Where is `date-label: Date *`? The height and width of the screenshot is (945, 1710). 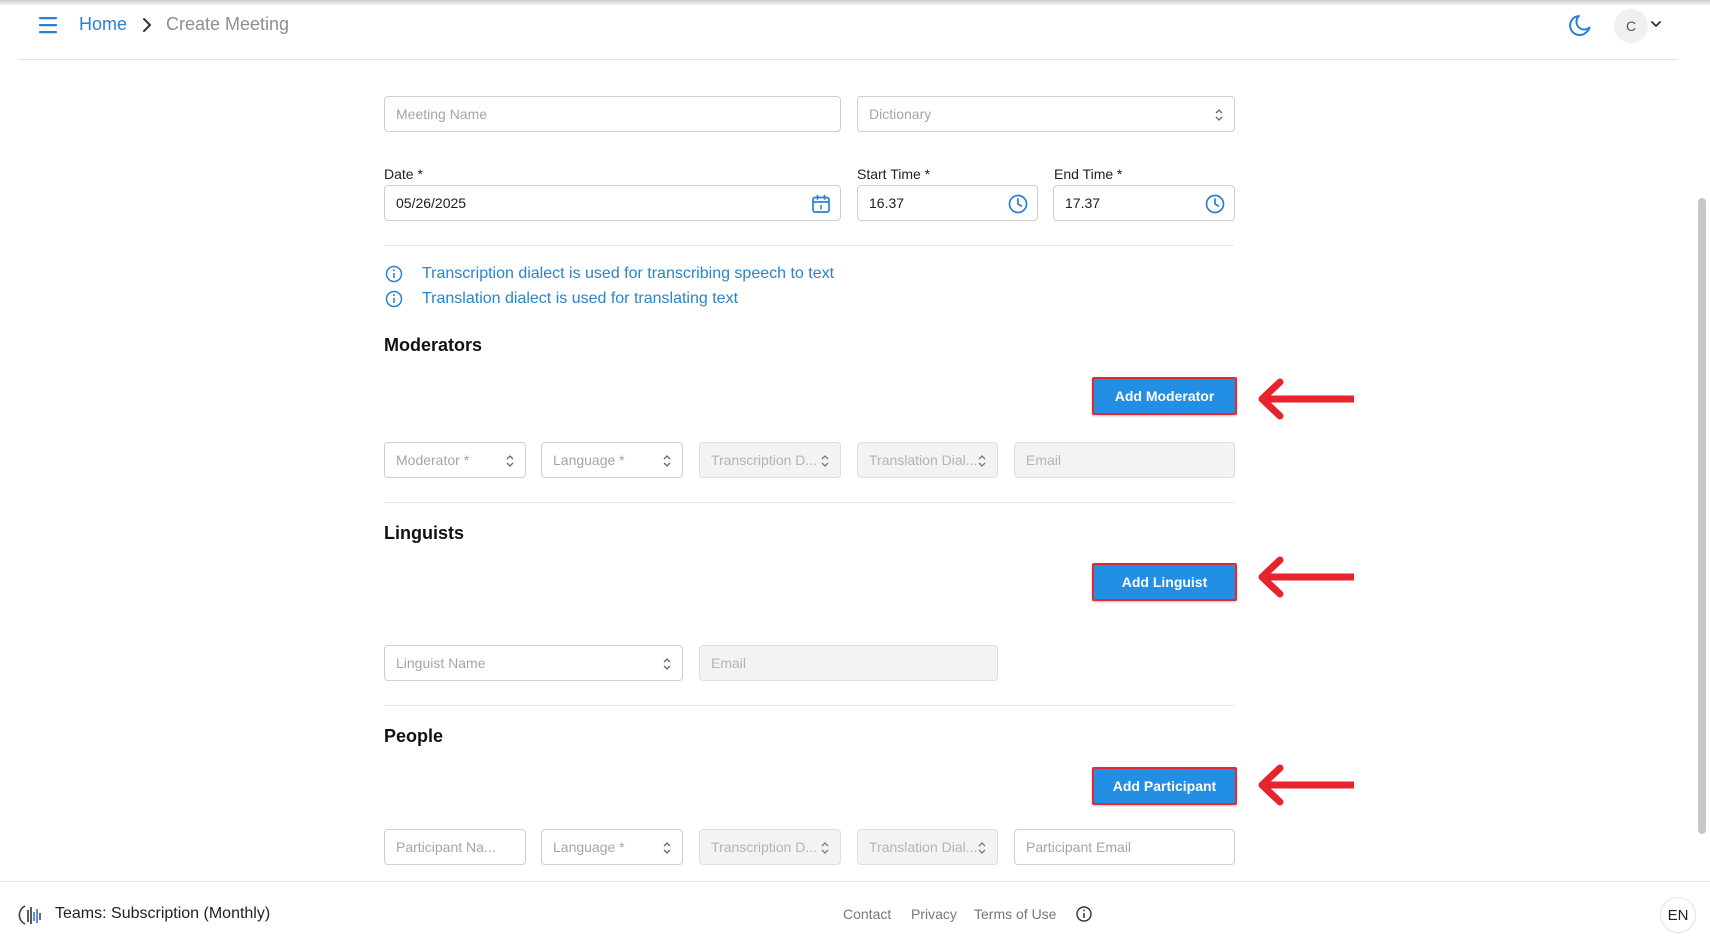
date-label: Date * is located at coordinates (403, 174).